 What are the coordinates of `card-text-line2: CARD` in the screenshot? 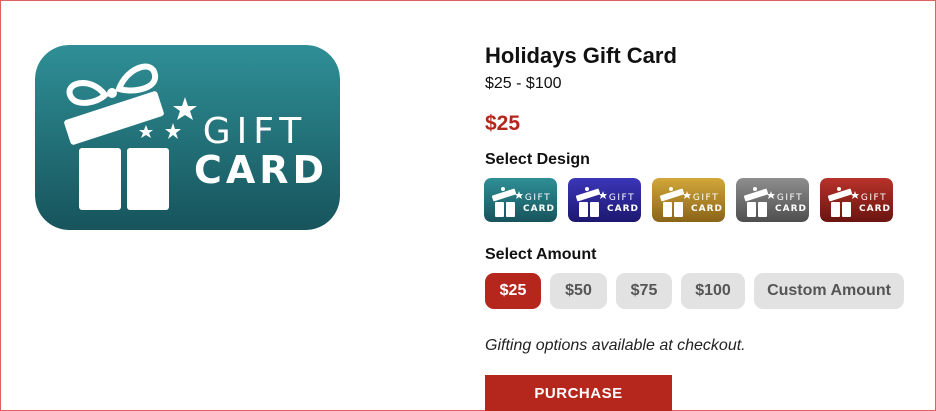 It's located at (261, 170).